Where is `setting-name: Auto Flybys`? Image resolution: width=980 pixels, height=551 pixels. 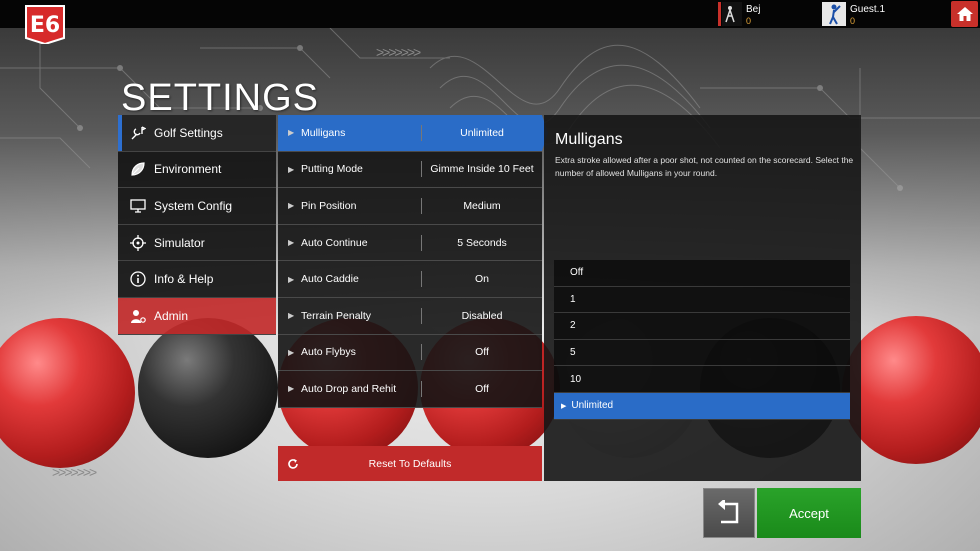 setting-name: Auto Flybys is located at coordinates (328, 352).